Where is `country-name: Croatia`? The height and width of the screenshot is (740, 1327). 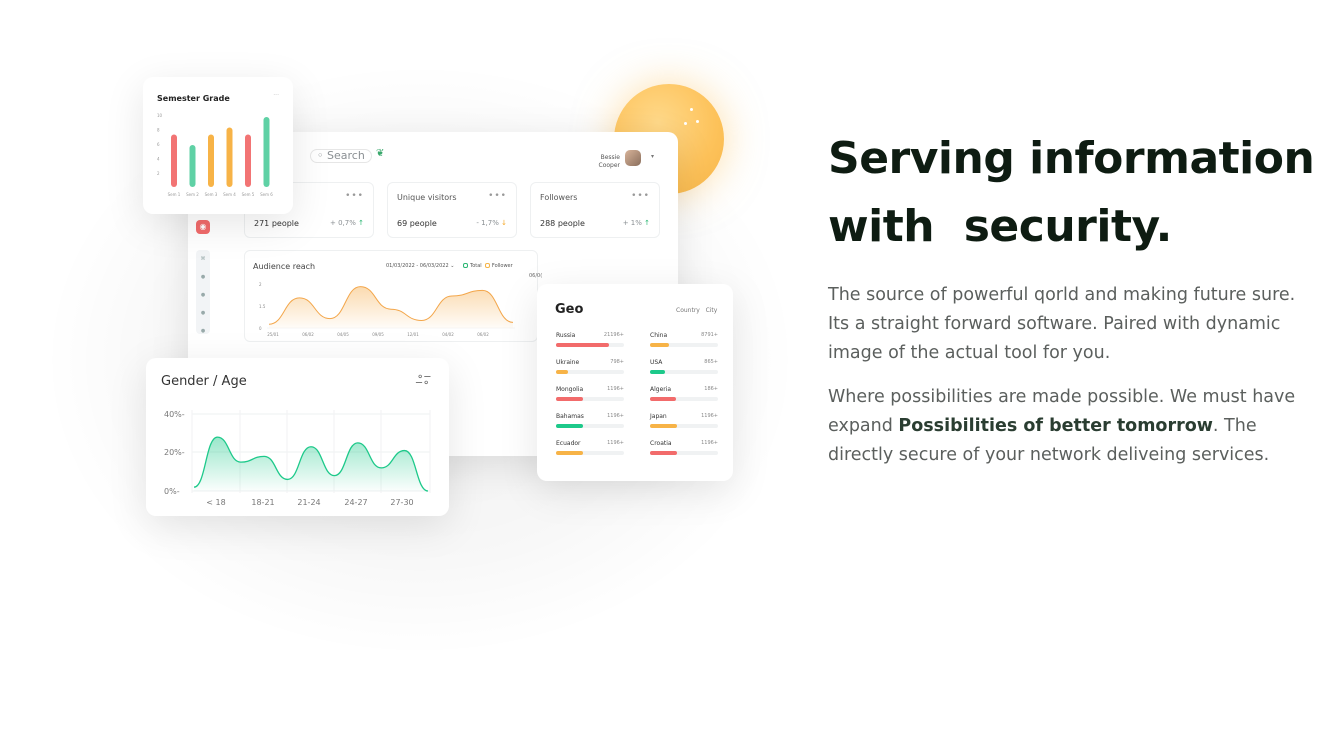 country-name: Croatia is located at coordinates (661, 443).